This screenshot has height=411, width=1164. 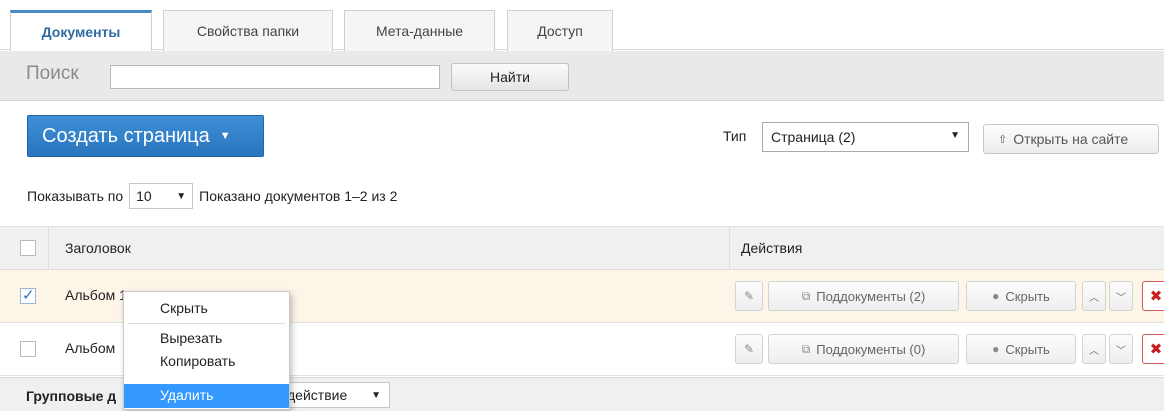 I want to click on group-actions-label: Групповые д, so click(x=71, y=396).